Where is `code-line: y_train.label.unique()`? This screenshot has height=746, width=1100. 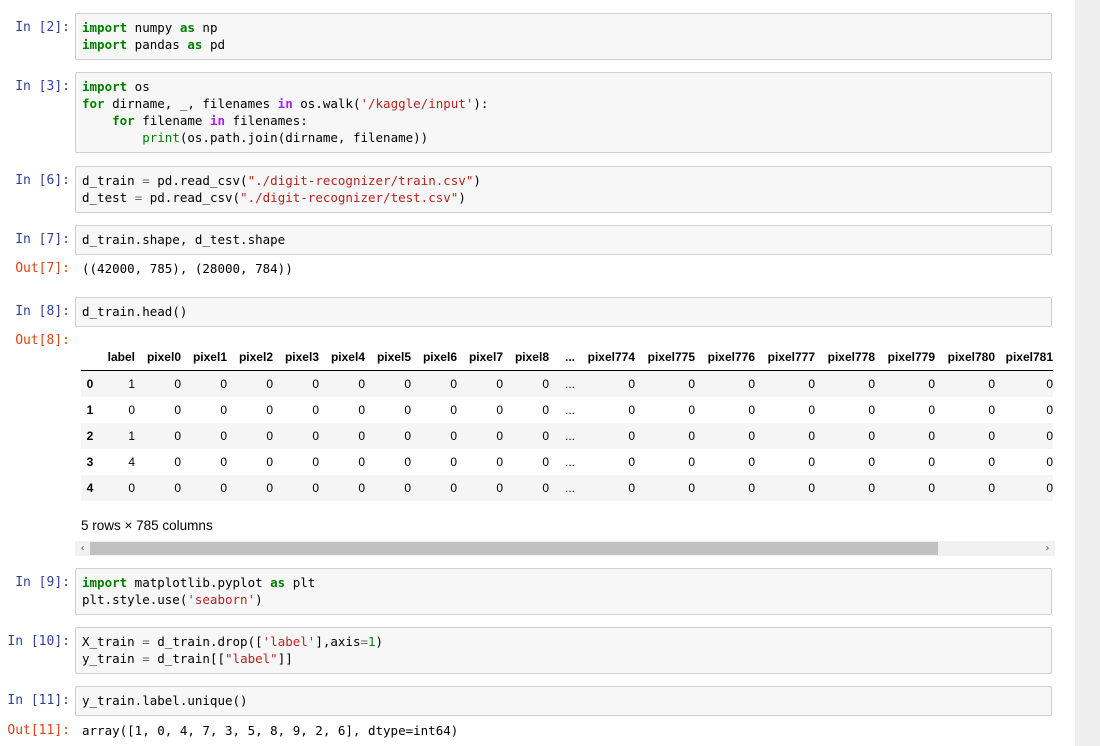
code-line: y_train.label.unique() is located at coordinates (165, 700).